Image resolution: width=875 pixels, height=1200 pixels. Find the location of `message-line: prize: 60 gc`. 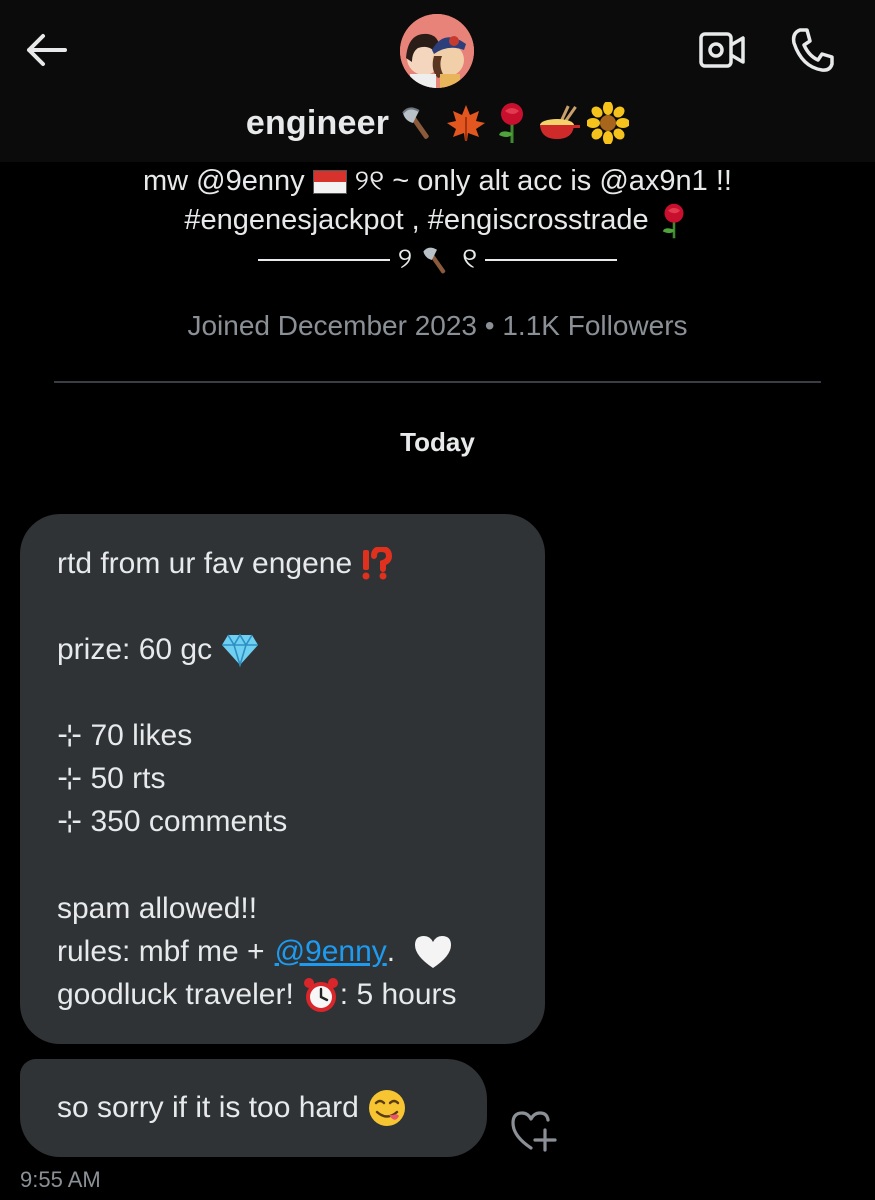

message-line: prize: 60 gc is located at coordinates (158, 650).